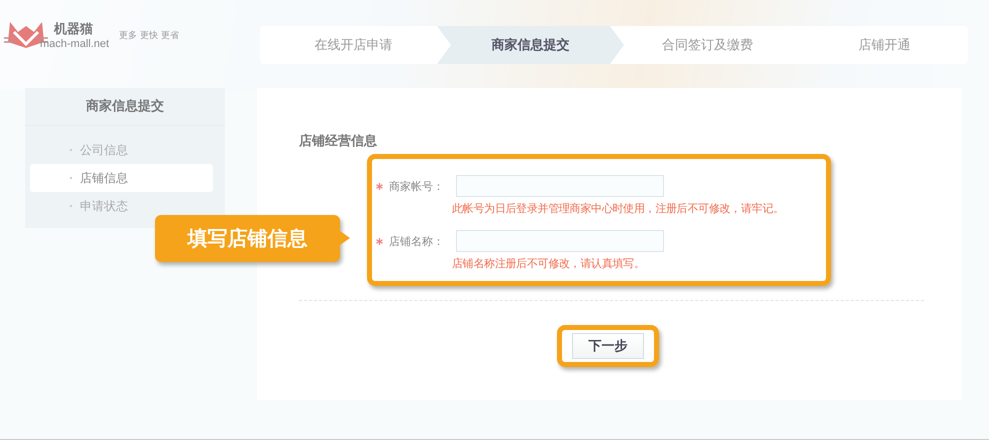 The image size is (989, 440). Describe the element at coordinates (618, 208) in the screenshot. I see `field-hint: 此帐号为日后登录并管理商家中心时使用，注册后不可修改，请牢记。` at that location.